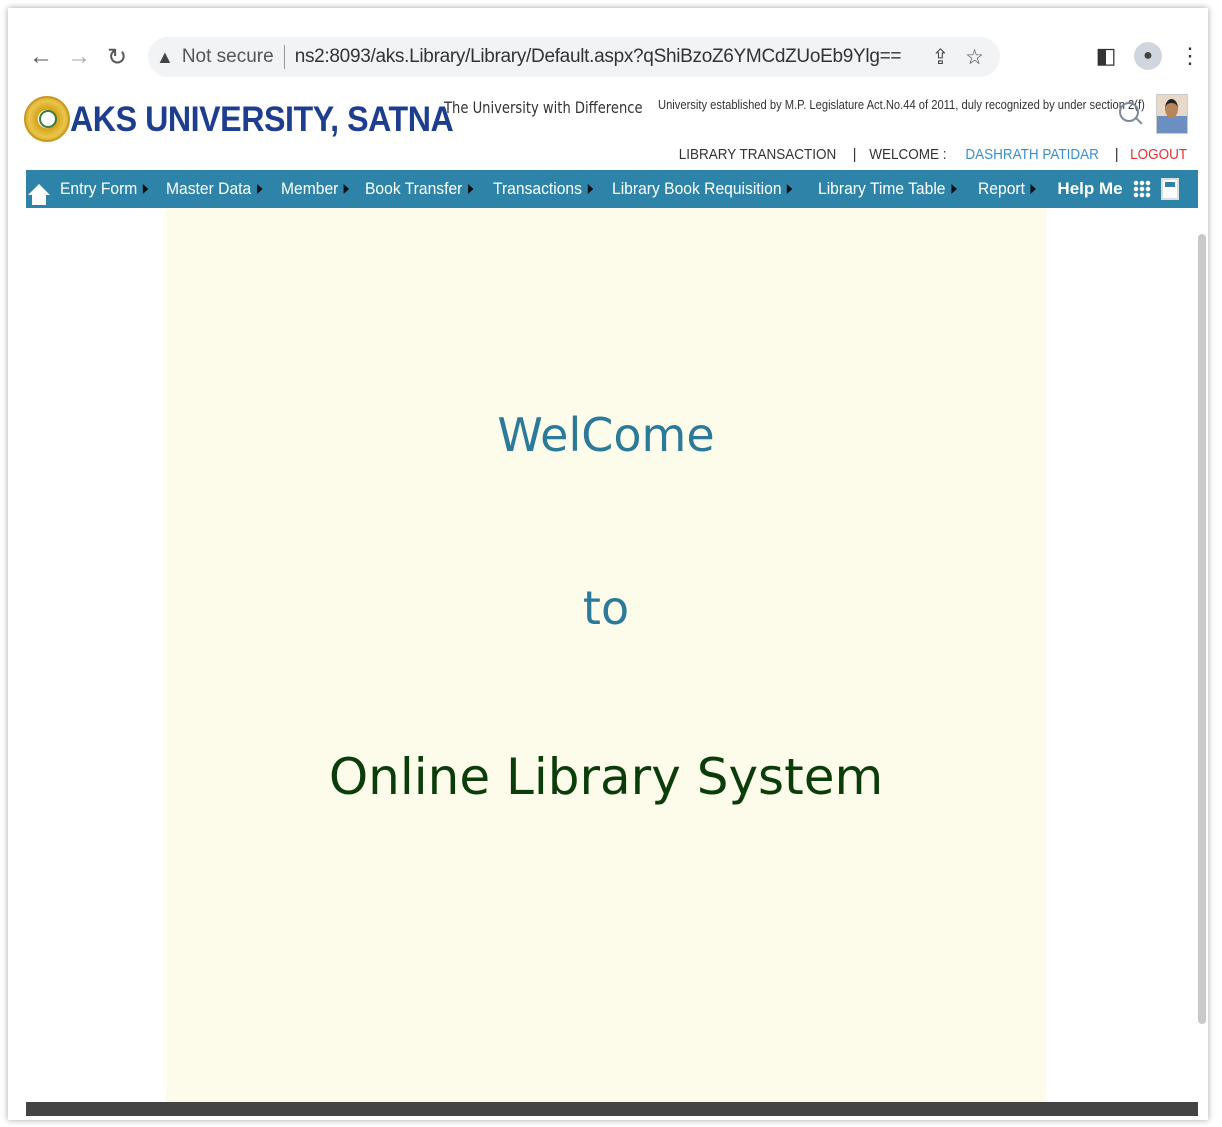 The width and height of the screenshot is (1222, 1127). I want to click on menu-label: Library Book Requisition, so click(696, 188).